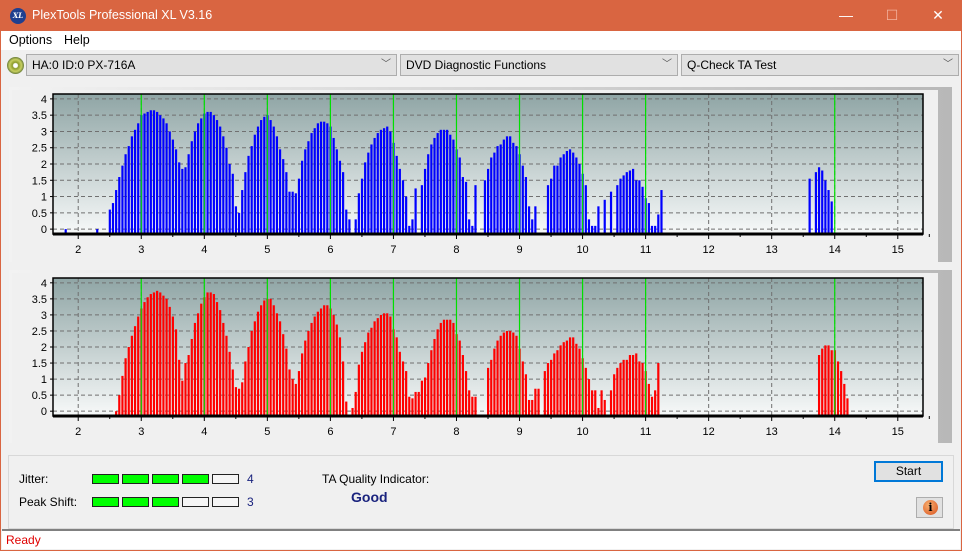 The width and height of the screenshot is (962, 551). I want to click on test-select: Q-Check TA Test ﹀, so click(820, 65).